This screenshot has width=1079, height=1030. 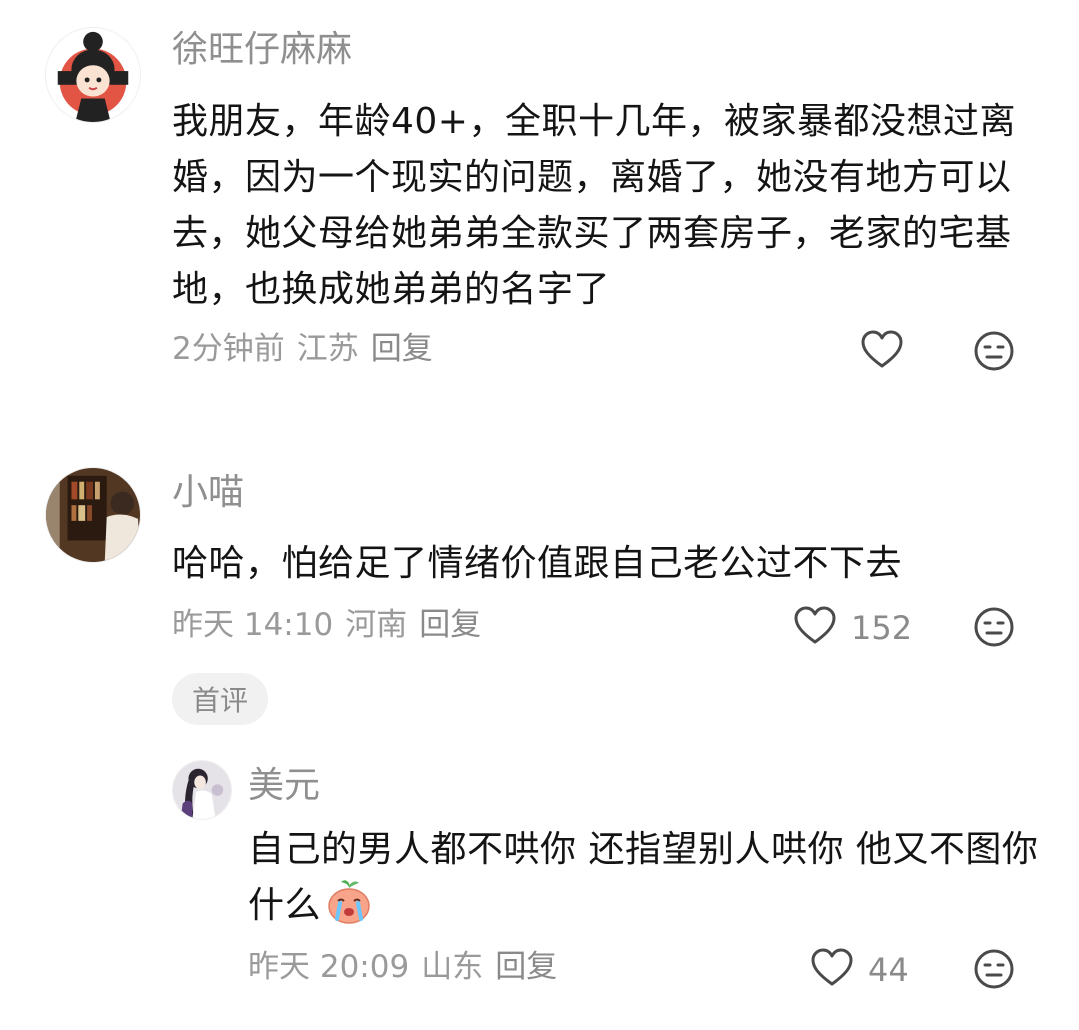 What do you see at coordinates (882, 628) in the screenshot?
I see `like-count: 152` at bounding box center [882, 628].